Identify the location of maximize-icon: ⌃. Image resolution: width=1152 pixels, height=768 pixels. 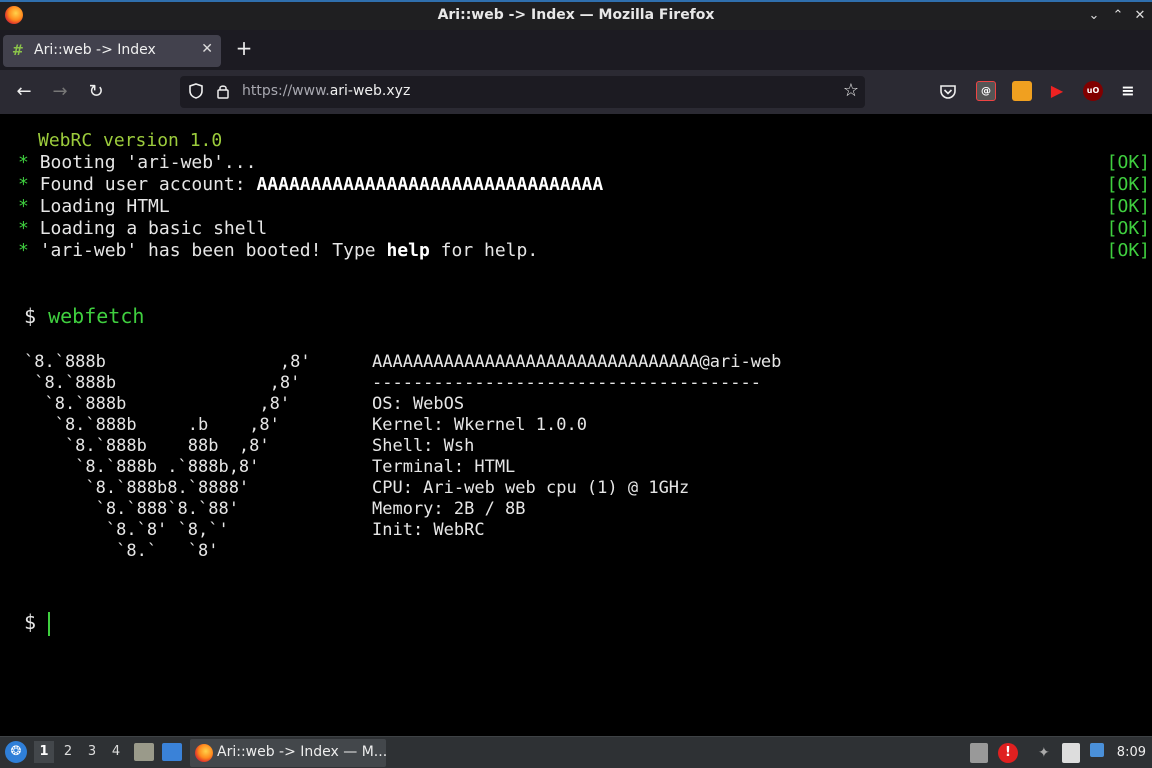
(1118, 16).